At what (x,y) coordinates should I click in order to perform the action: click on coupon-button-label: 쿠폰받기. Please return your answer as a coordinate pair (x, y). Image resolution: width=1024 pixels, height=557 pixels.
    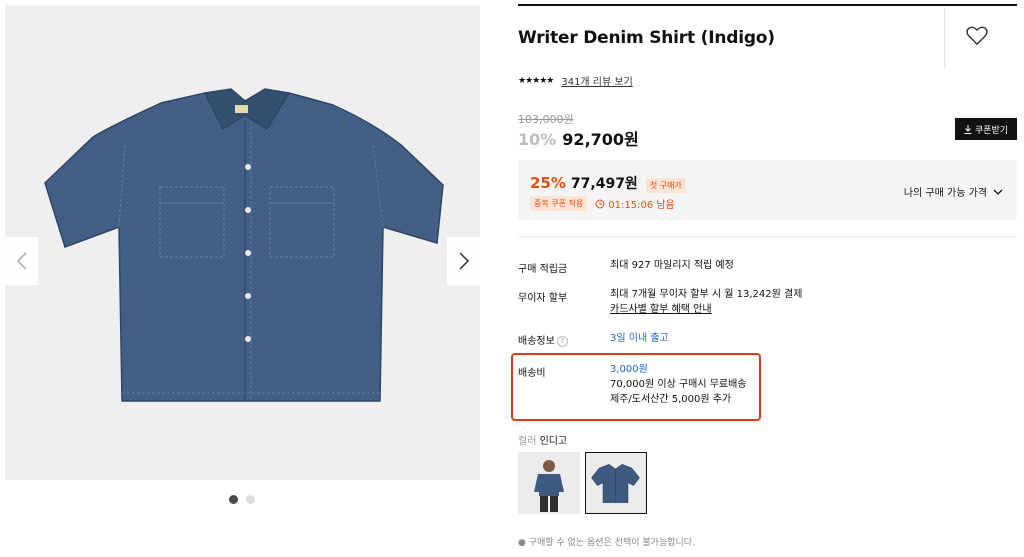
    Looking at the image, I should click on (991, 130).